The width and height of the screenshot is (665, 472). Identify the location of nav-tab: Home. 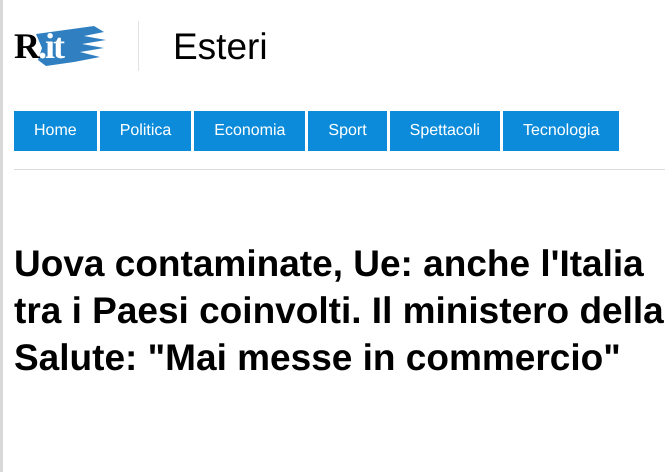
(55, 131).